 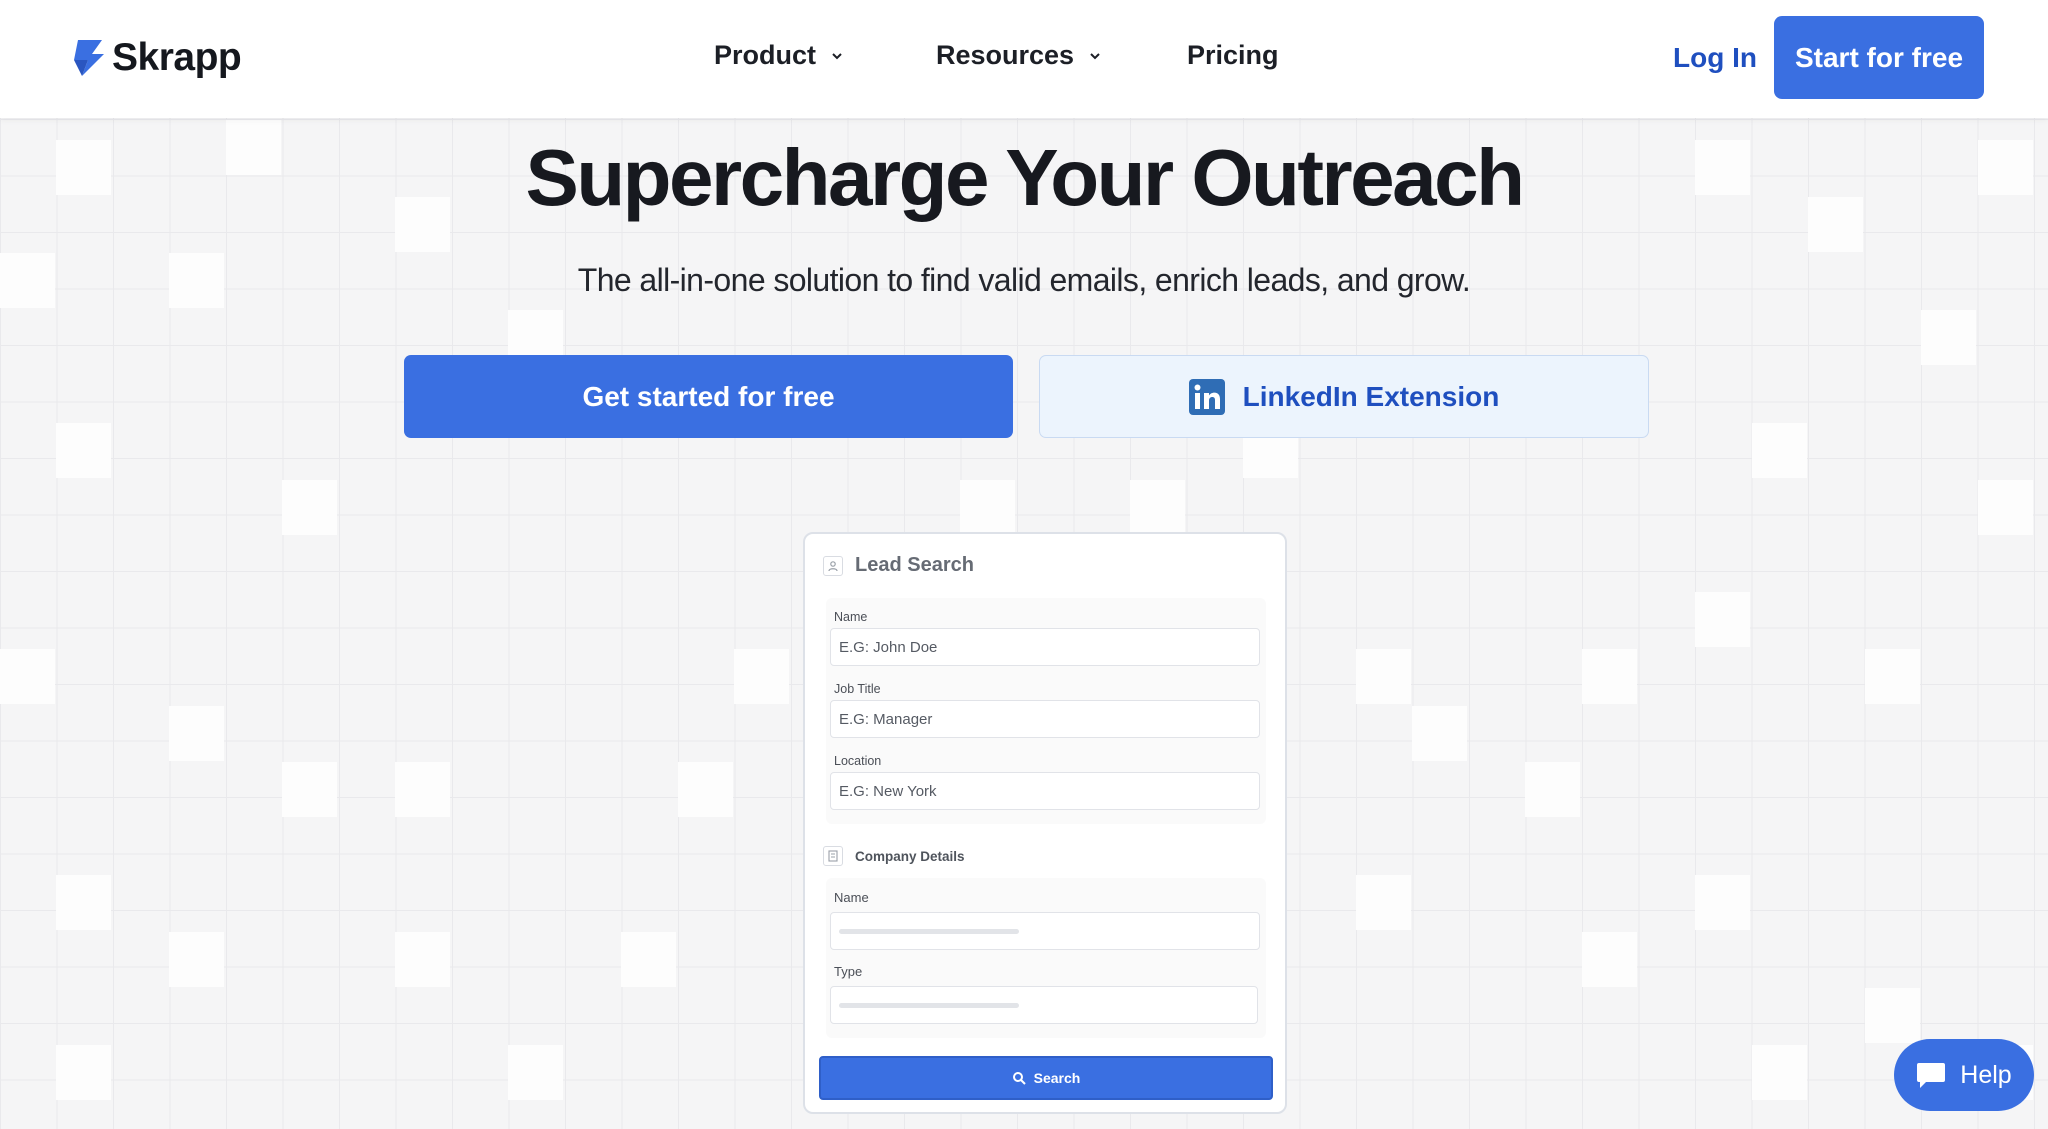 What do you see at coordinates (1715, 58) in the screenshot?
I see `login-link: Log In` at bounding box center [1715, 58].